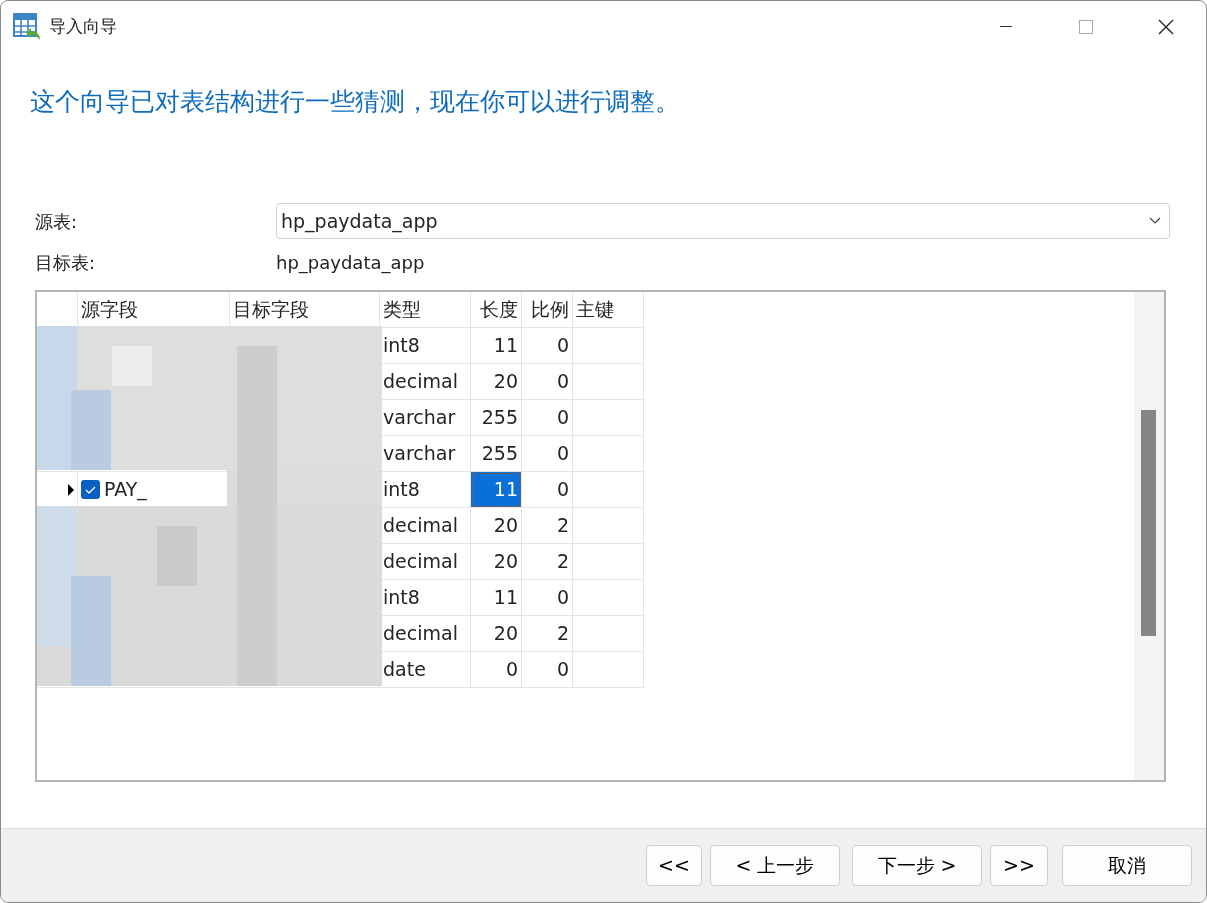 This screenshot has height=903, width=1207. I want to click on table-cell-text: date, so click(404, 670).